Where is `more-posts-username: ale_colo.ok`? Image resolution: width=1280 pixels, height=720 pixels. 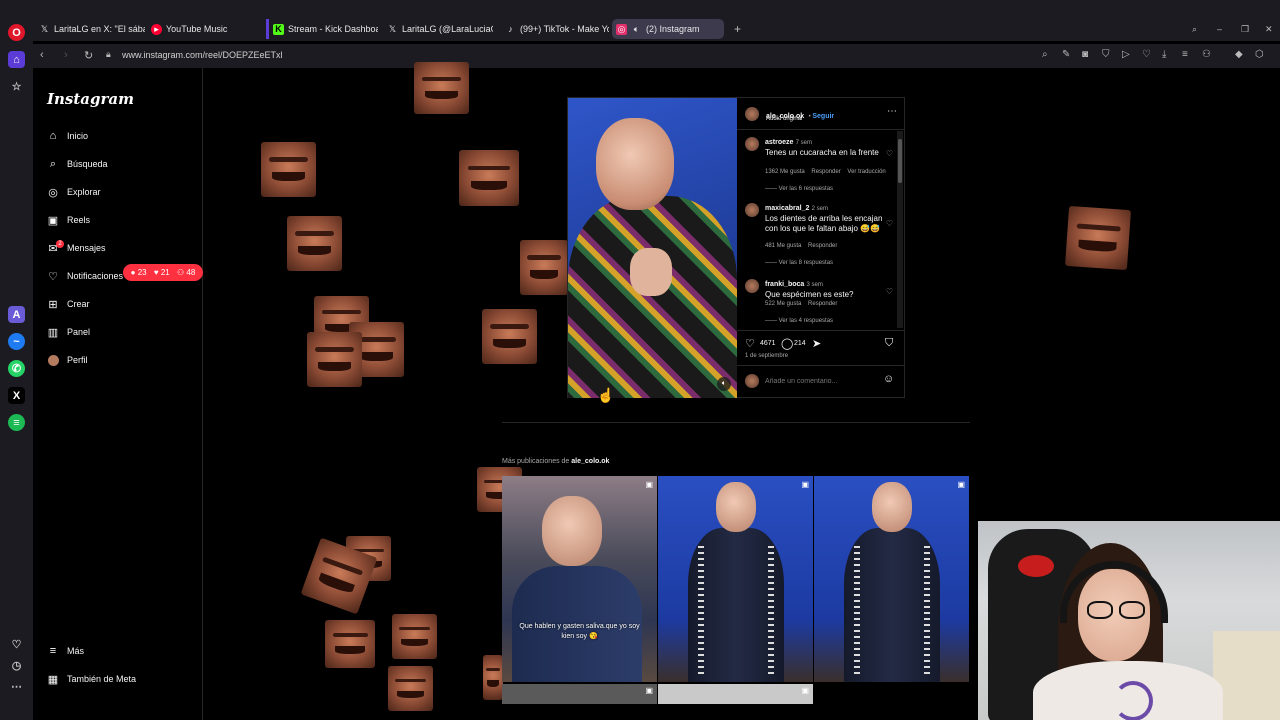
more-posts-username: ale_colo.ok is located at coordinates (590, 461).